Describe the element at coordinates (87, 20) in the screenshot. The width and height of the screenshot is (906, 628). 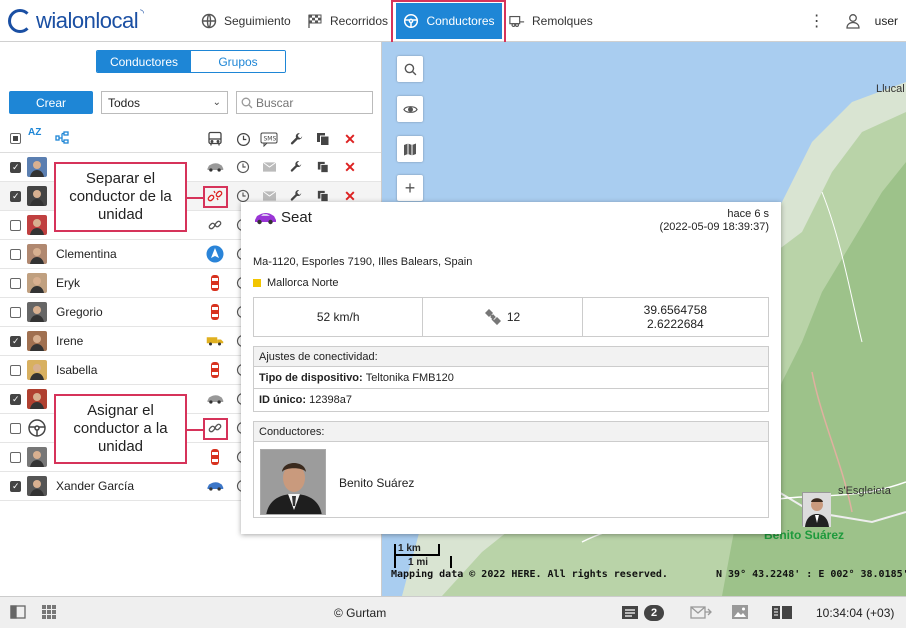
I see `logo-text: wialonlocal` at that location.